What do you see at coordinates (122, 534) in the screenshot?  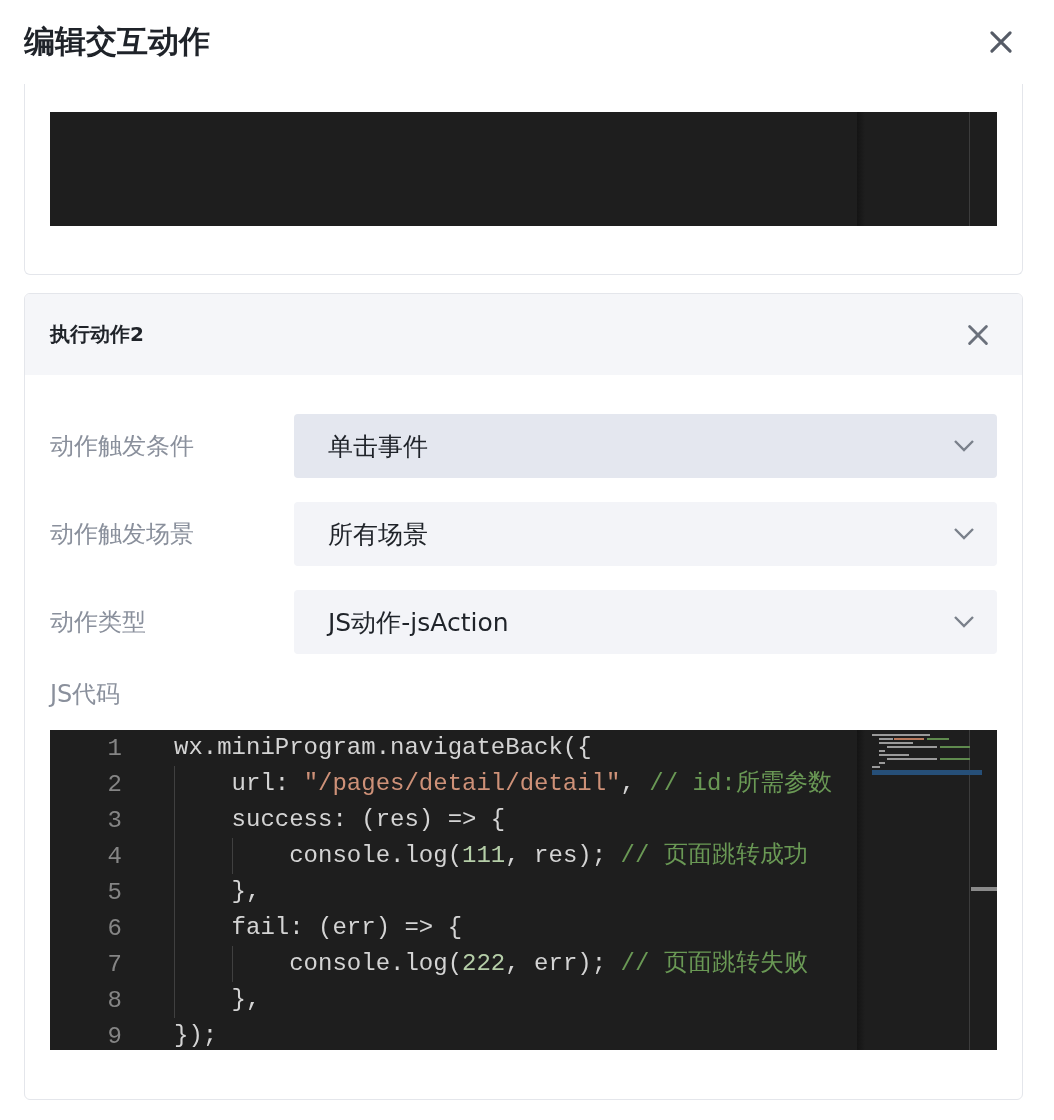 I see `field-label: 动作触发场景` at bounding box center [122, 534].